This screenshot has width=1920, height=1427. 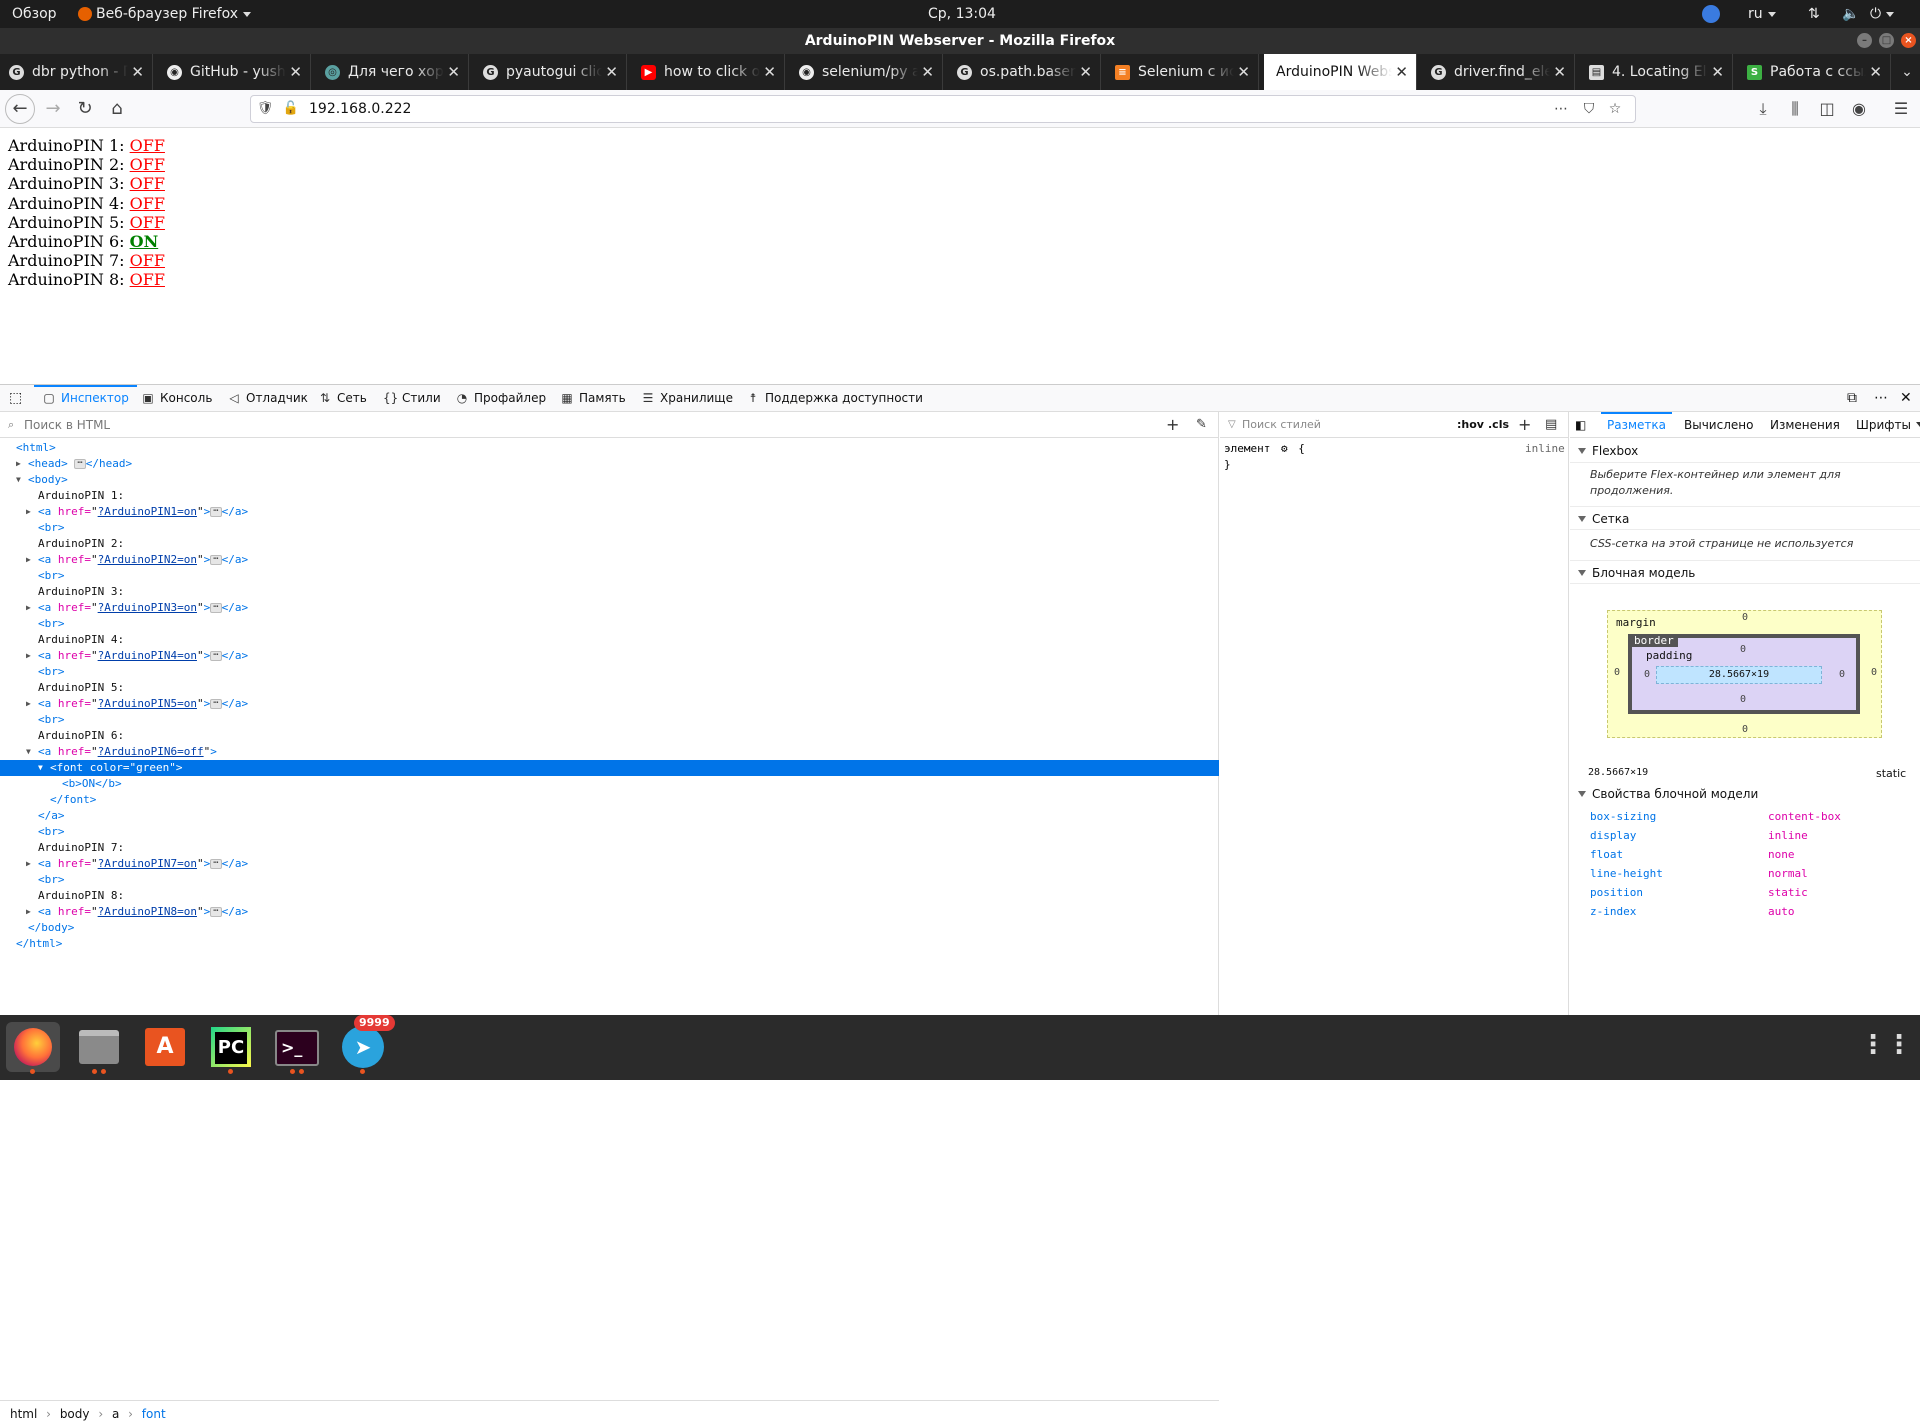 What do you see at coordinates (231, 1048) in the screenshot?
I see `pycharm-icon: PC` at bounding box center [231, 1048].